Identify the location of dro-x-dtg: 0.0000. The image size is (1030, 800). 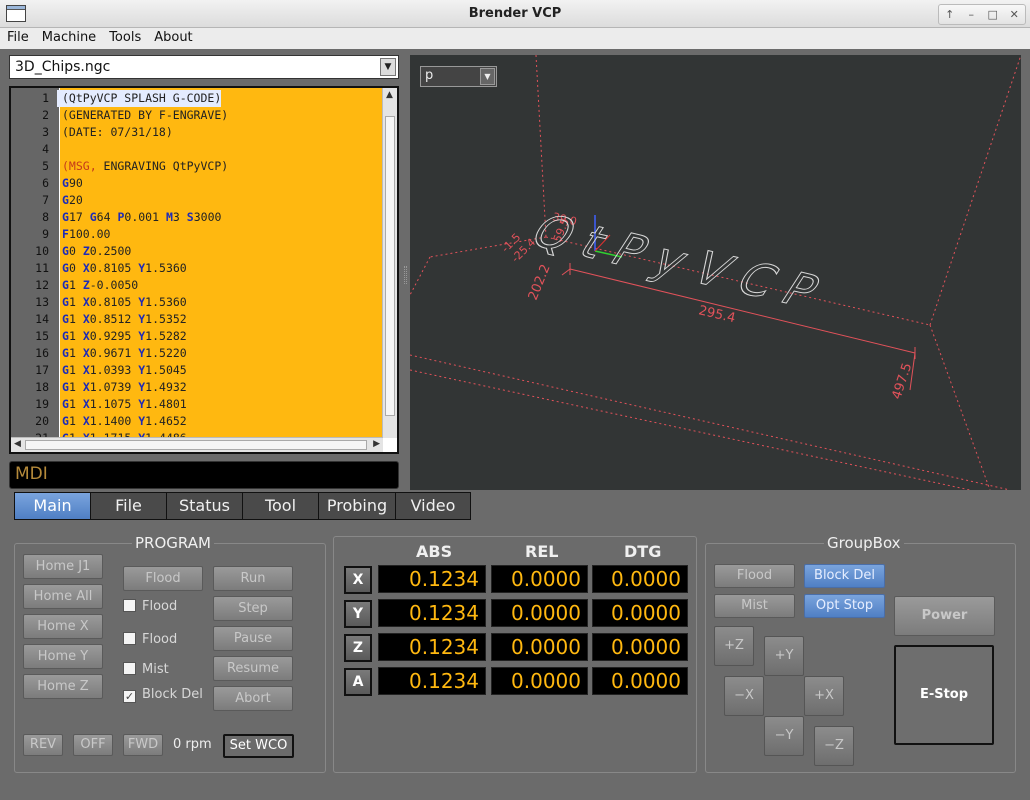
(640, 579).